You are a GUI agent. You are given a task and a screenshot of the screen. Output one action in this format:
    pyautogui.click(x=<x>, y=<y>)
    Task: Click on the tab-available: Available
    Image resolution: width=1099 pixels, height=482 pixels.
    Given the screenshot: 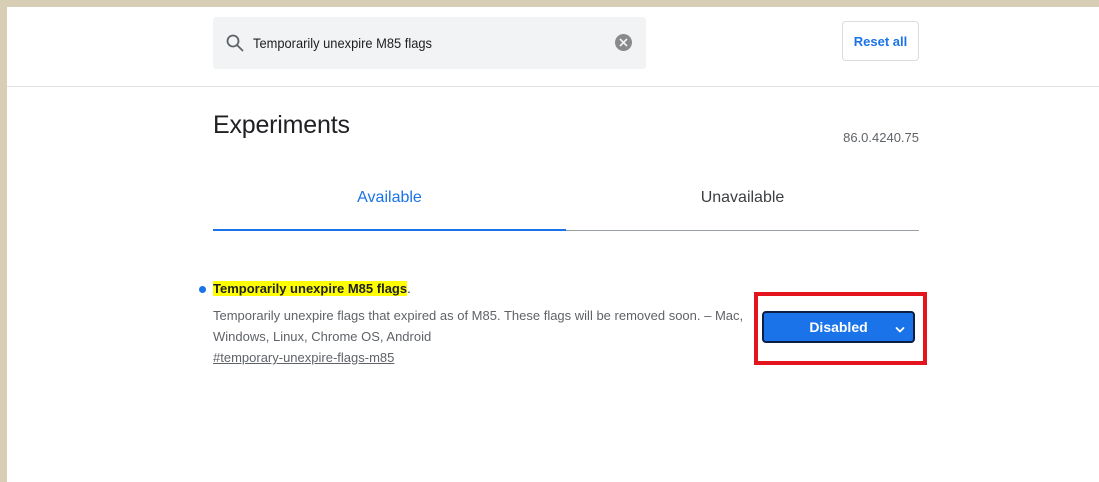 What is the action you would take?
    pyautogui.click(x=389, y=203)
    